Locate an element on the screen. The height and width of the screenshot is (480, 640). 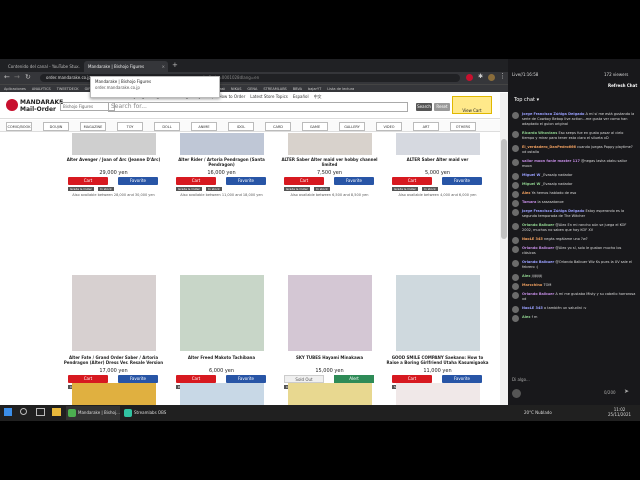
weather-widget: 20°C Nublado is located at coordinates (538, 412).